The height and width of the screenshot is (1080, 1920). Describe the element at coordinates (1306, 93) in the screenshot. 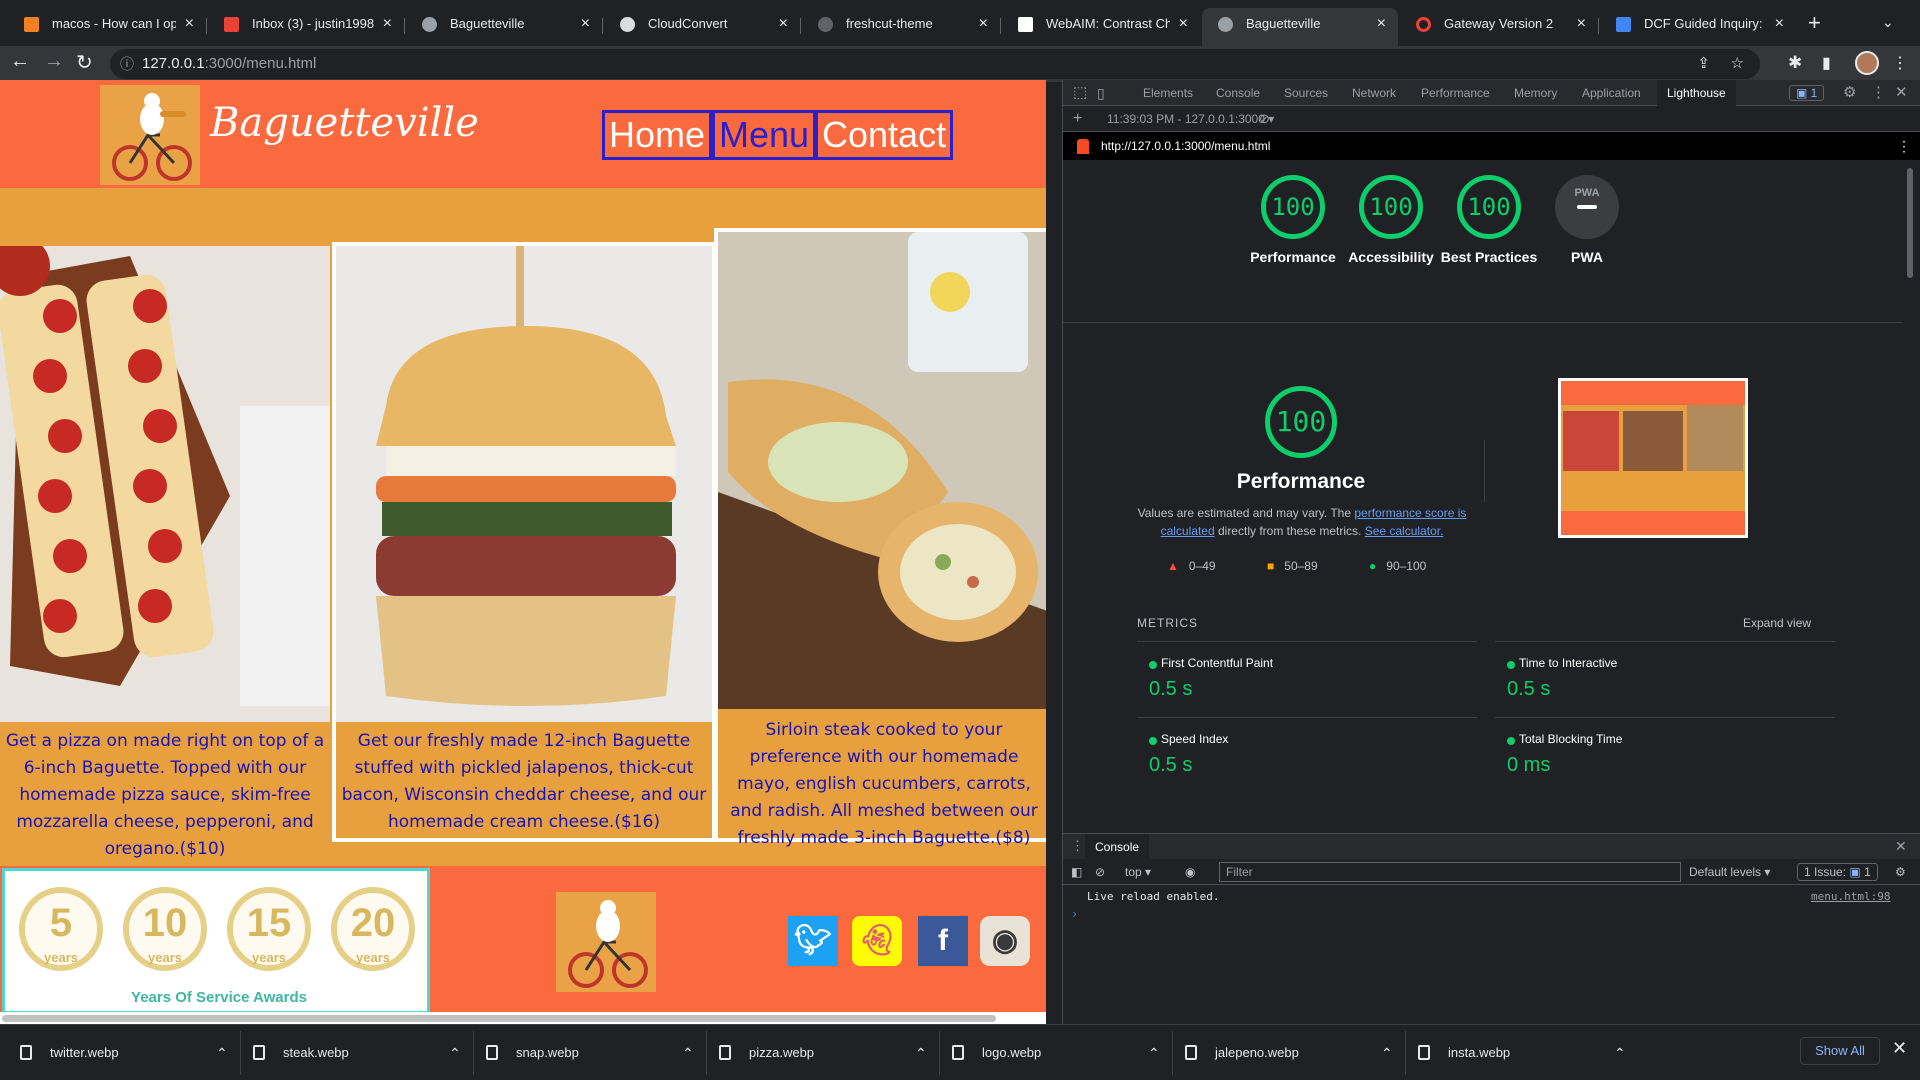

I see `devtools-tab-sources: Sources` at that location.